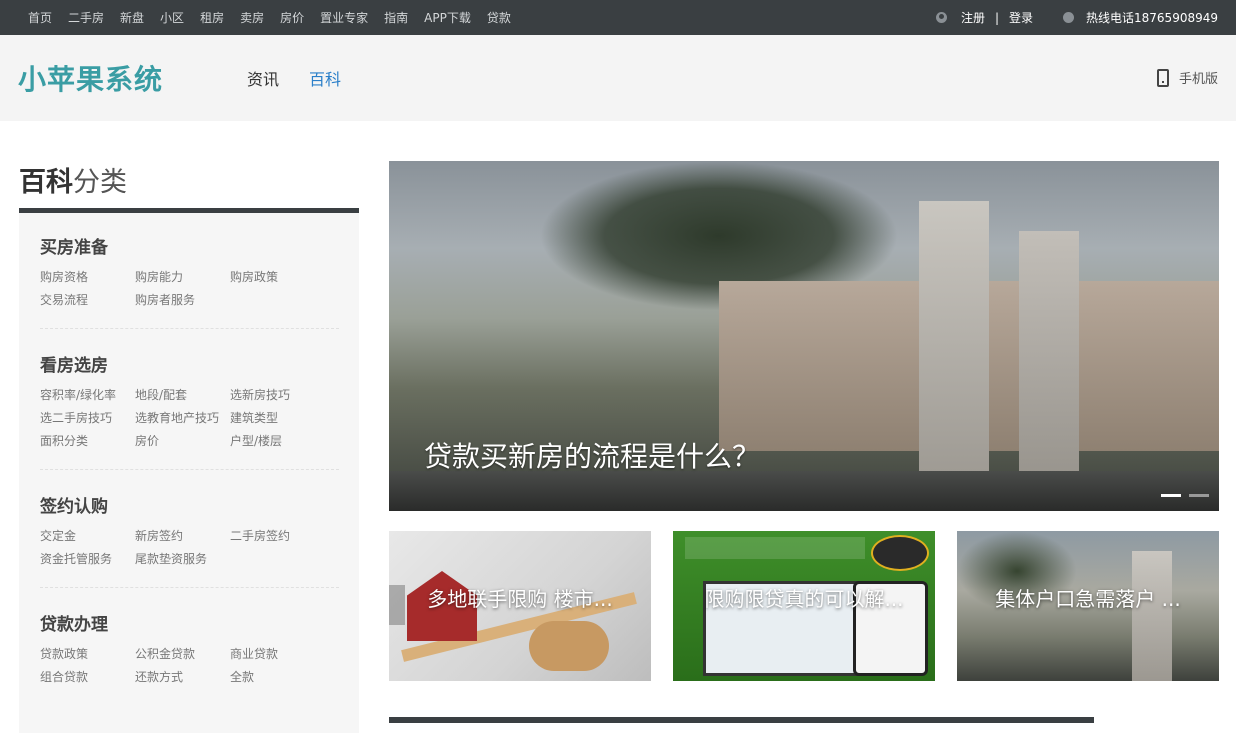 Image resolution: width=1236 pixels, height=733 pixels. I want to click on category-link: 商业贷款, so click(277, 653).